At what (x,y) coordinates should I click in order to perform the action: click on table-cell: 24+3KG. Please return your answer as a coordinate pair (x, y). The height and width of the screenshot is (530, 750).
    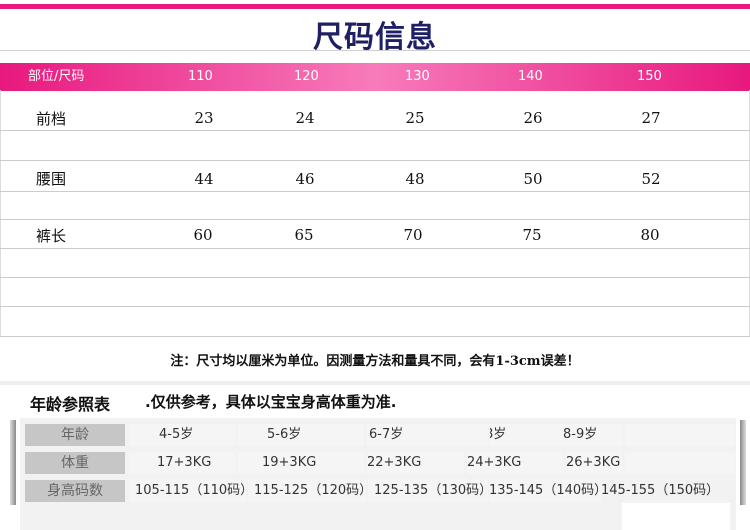
    Looking at the image, I should click on (515, 463).